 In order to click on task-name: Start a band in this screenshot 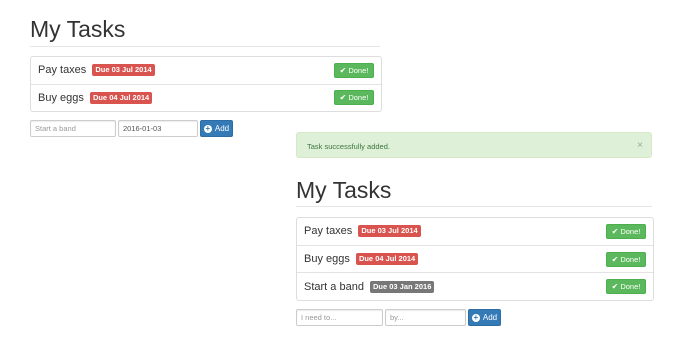, I will do `click(334, 287)`.